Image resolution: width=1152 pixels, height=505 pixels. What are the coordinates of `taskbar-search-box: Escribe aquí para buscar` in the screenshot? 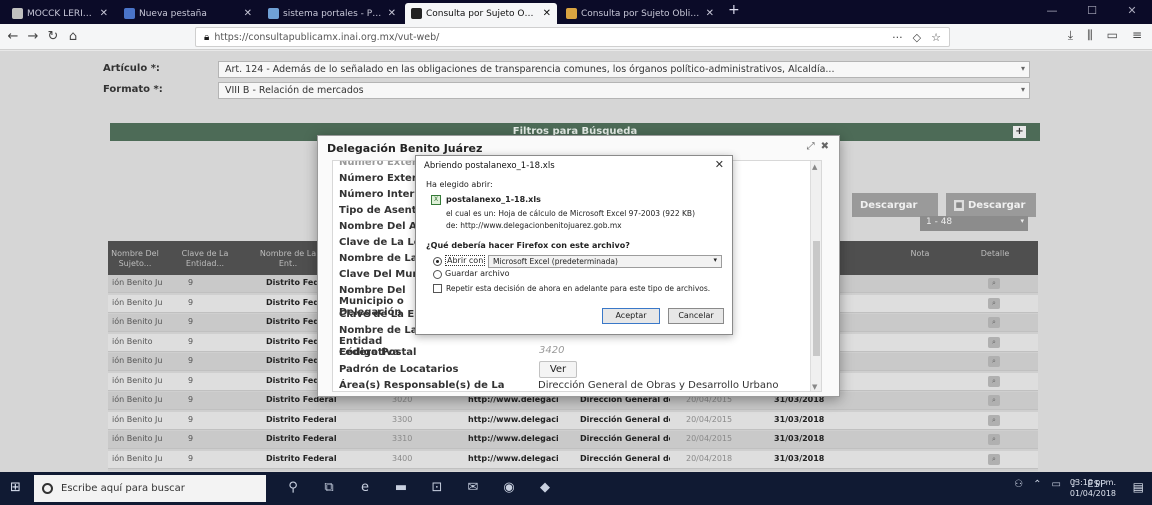 It's located at (150, 488).